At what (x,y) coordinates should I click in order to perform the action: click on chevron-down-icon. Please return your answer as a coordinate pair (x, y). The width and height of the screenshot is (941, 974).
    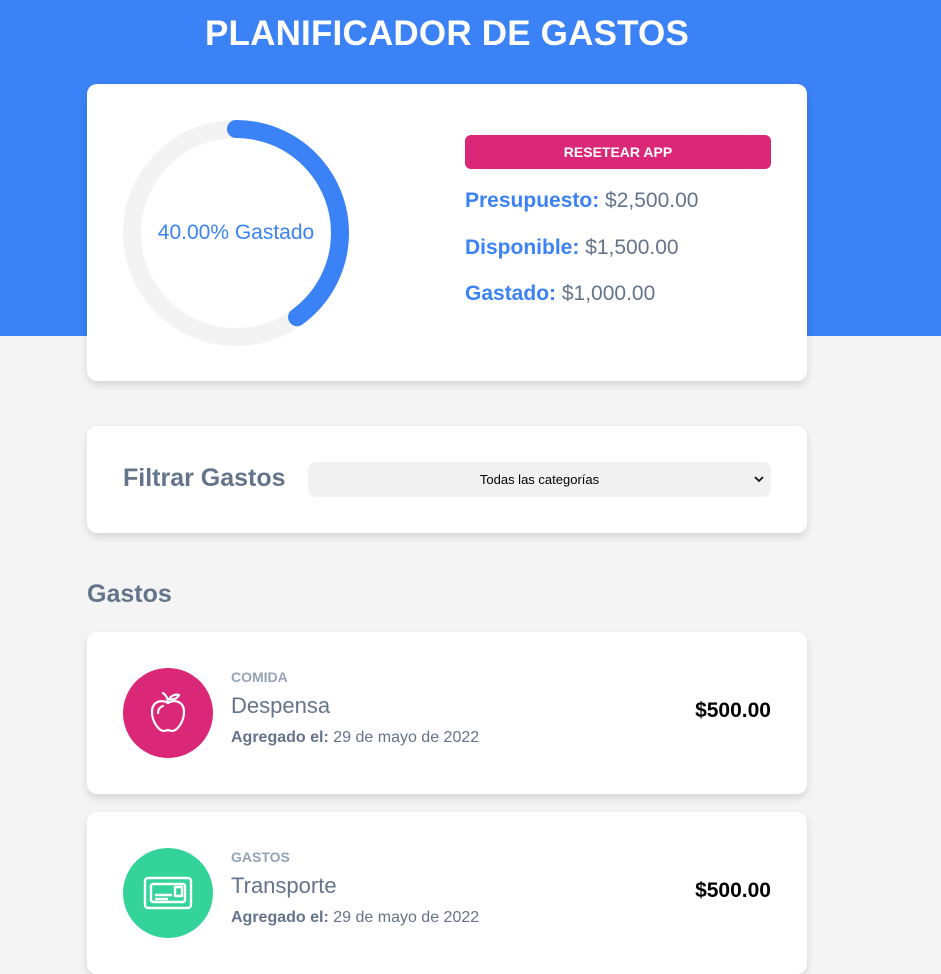
    Looking at the image, I should click on (759, 479).